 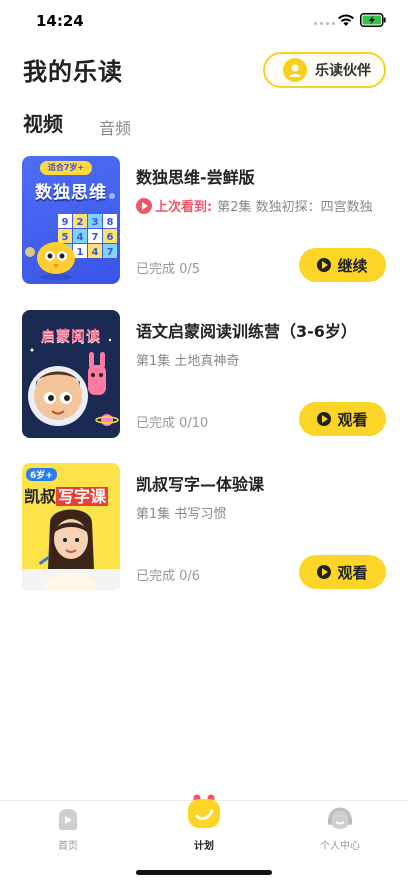 I want to click on svg-text: 6, so click(x=110, y=237).